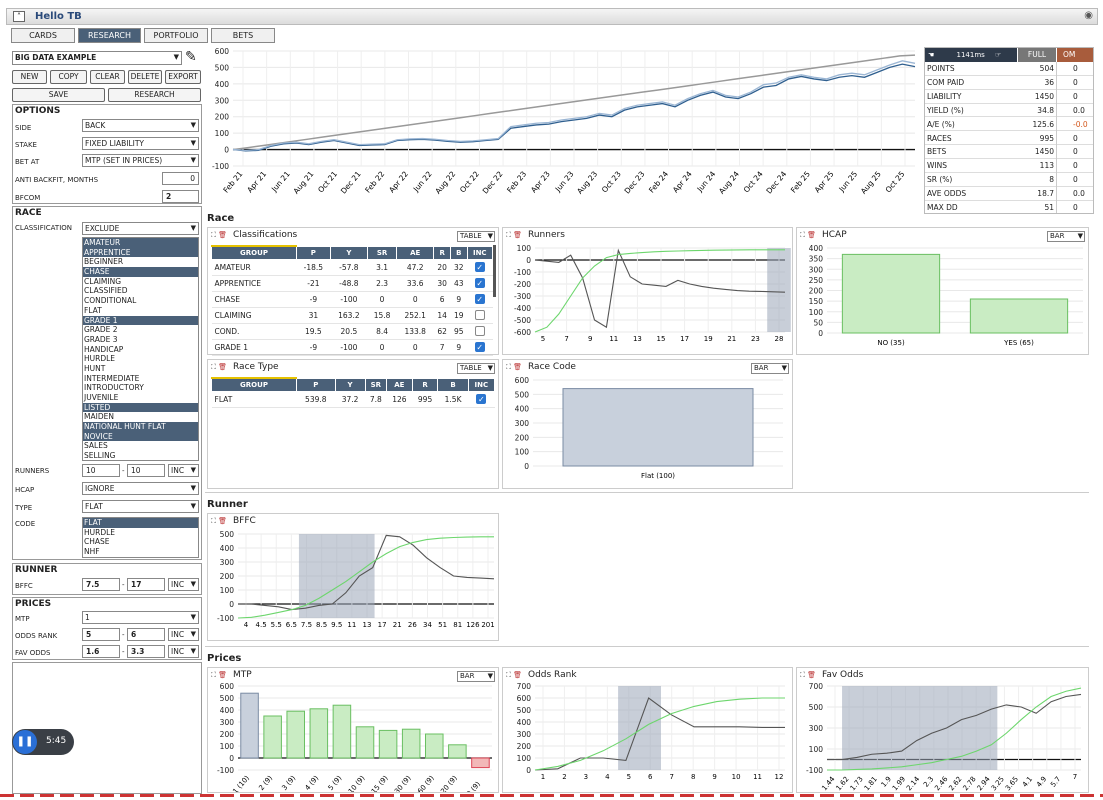 This screenshot has height=800, width=1103. Describe the element at coordinates (101, 470) in the screenshot. I see `runners-from-input: 10` at that location.